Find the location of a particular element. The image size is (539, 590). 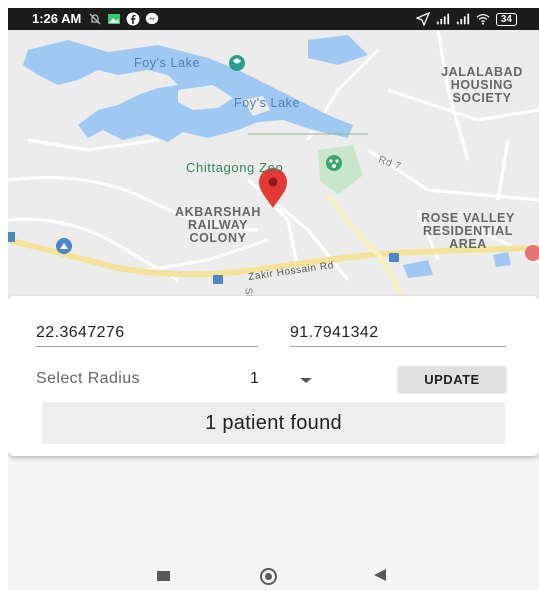

map-label-akbarshah: AKBARSHAH RAILWAY COLONY is located at coordinates (218, 225).